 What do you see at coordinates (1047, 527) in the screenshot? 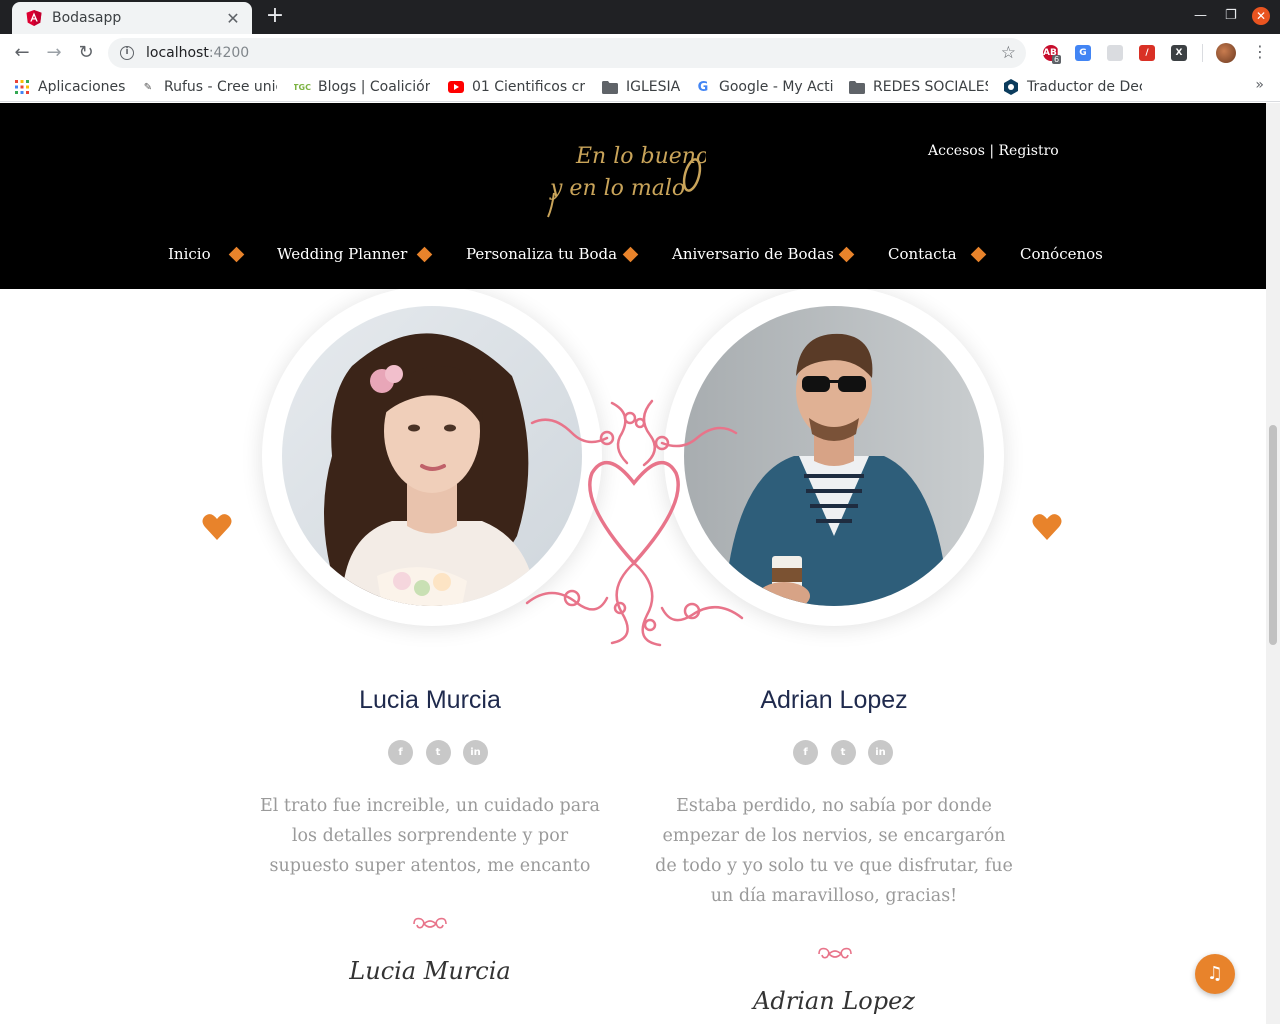
I see `next-heart-icon` at bounding box center [1047, 527].